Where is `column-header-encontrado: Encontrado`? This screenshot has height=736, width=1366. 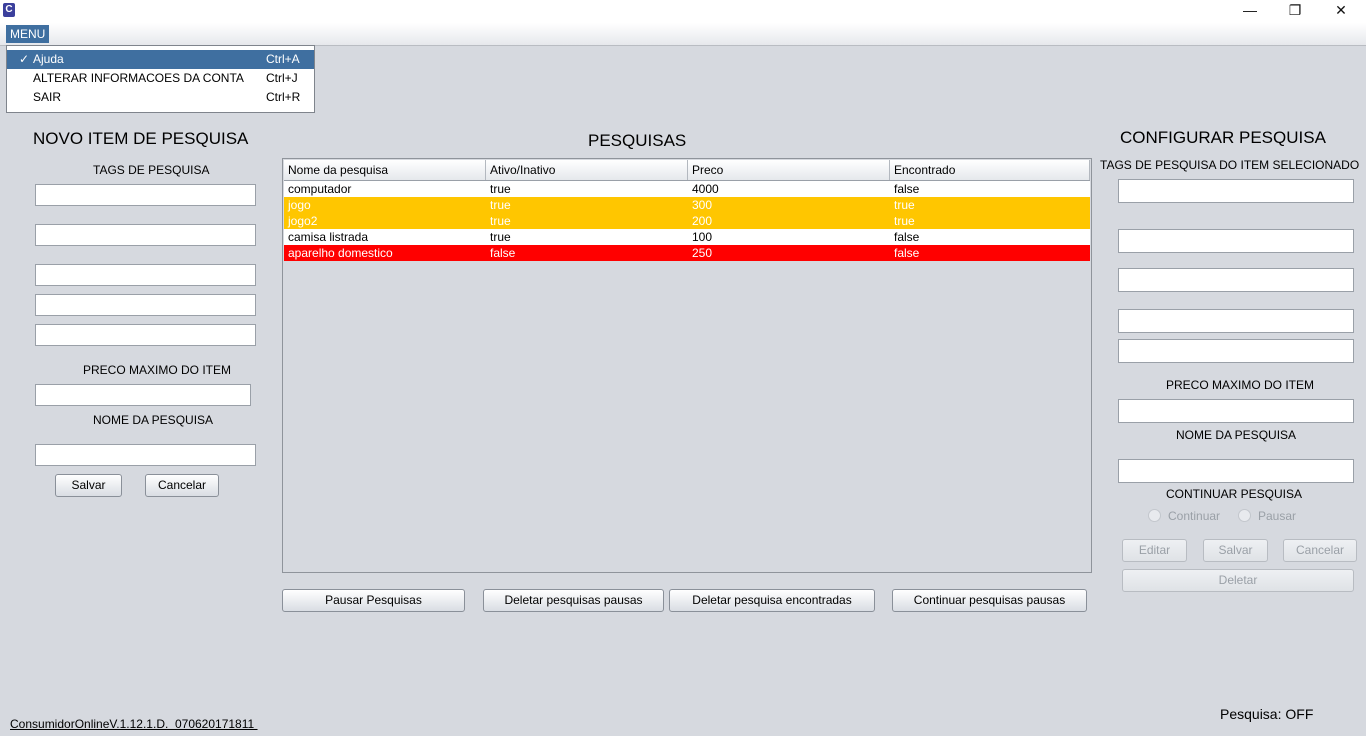
column-header-encontrado: Encontrado is located at coordinates (990, 170).